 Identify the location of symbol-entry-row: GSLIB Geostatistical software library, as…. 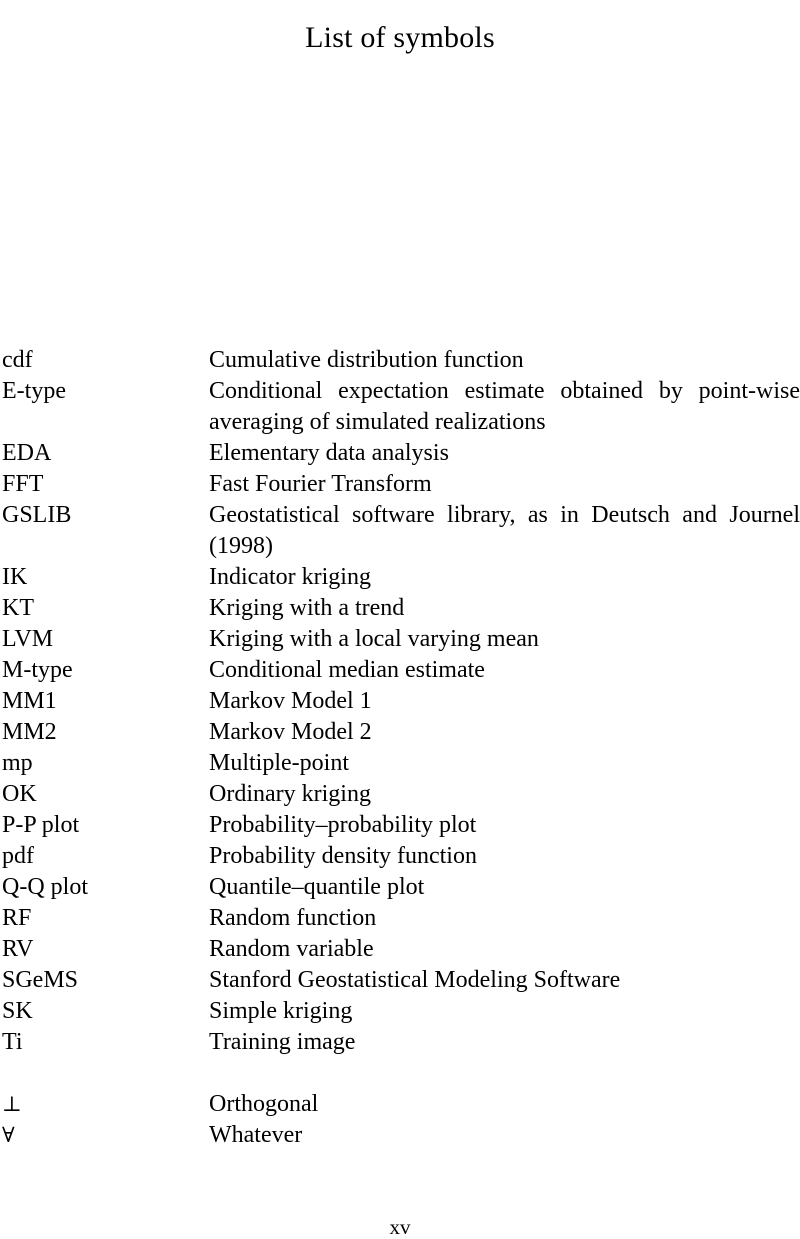
(401, 531).